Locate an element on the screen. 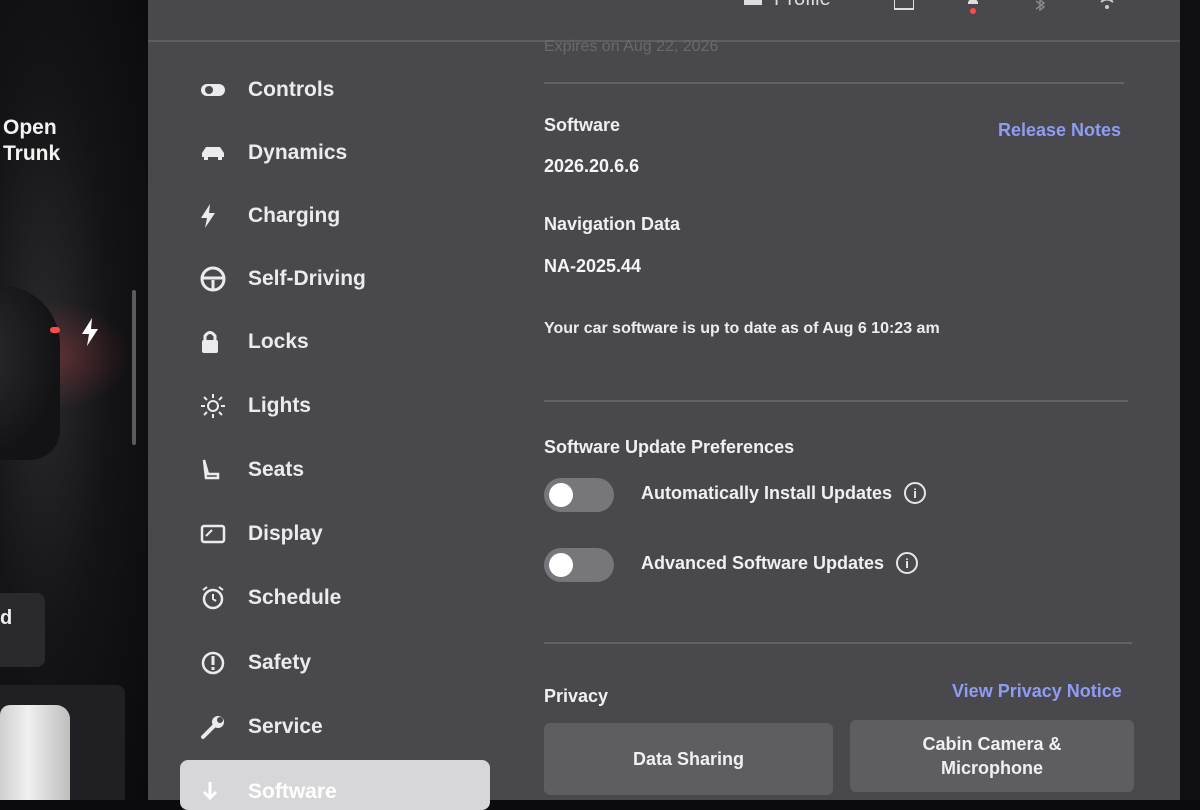 This screenshot has height=810, width=1200. data-sharing-label: Data Sharing is located at coordinates (688, 759).